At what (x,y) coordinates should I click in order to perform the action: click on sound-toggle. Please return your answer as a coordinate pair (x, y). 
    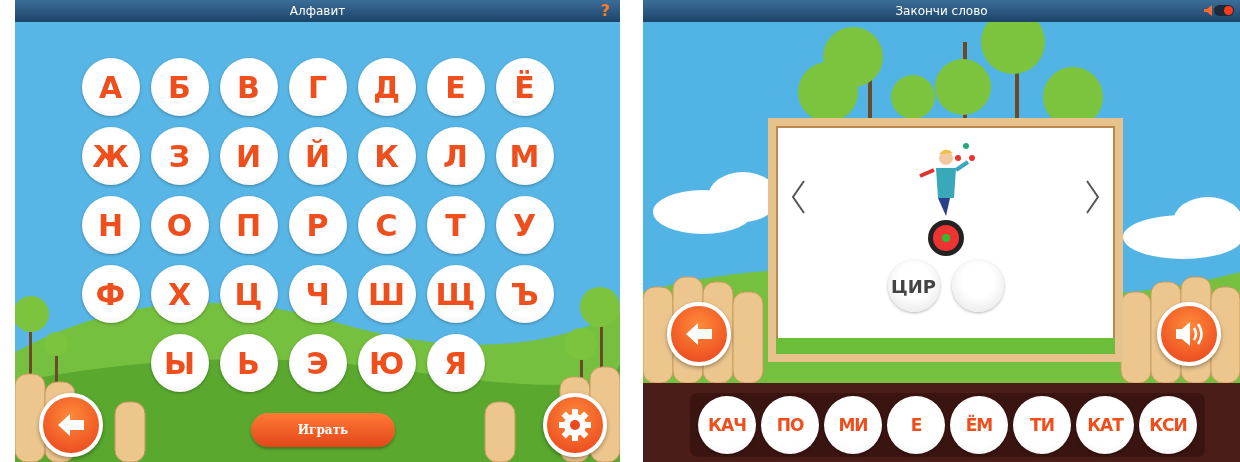
    Looking at the image, I should click on (1219, 10).